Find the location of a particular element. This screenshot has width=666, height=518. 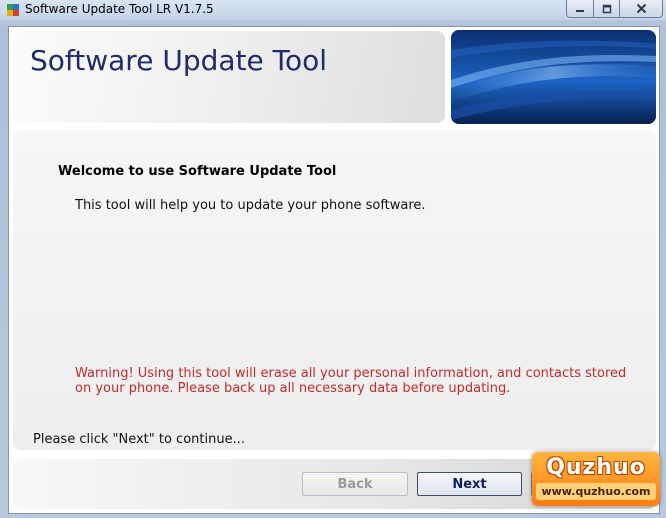

title-bar: Software Update Tool LR V1.7.5 is located at coordinates (333, 10).